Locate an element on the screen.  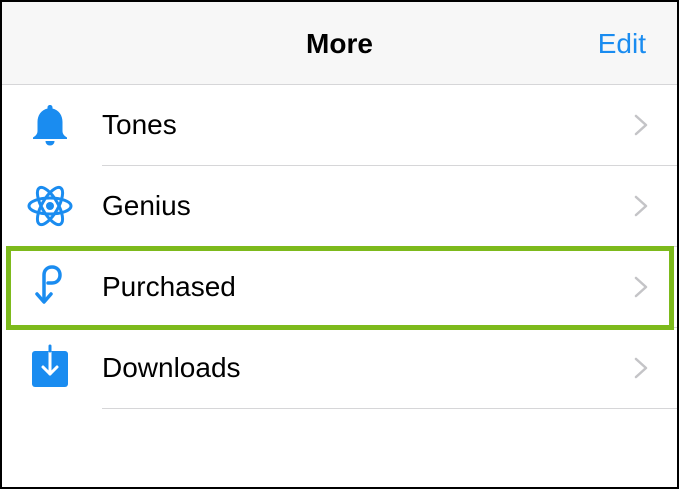
atom-icon is located at coordinates (50, 206).